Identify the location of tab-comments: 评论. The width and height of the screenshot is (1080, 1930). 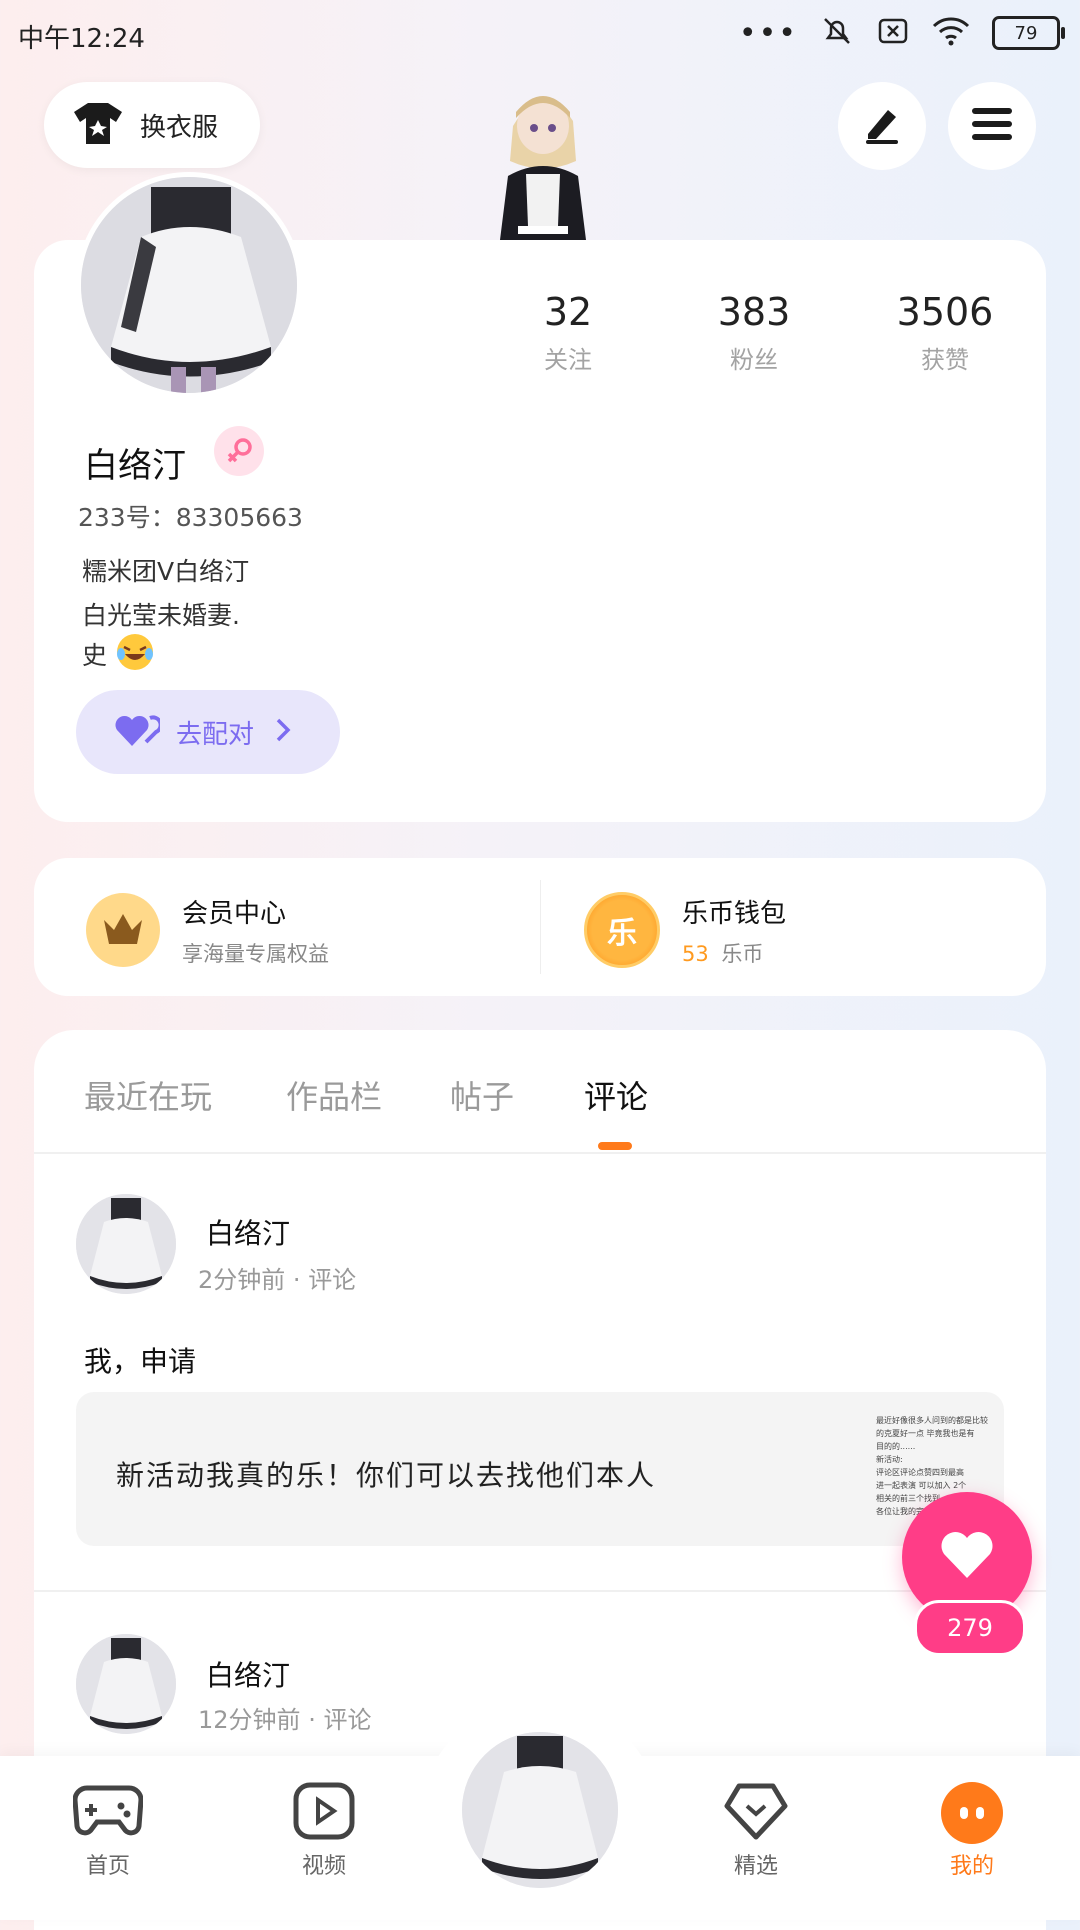
(616, 1095).